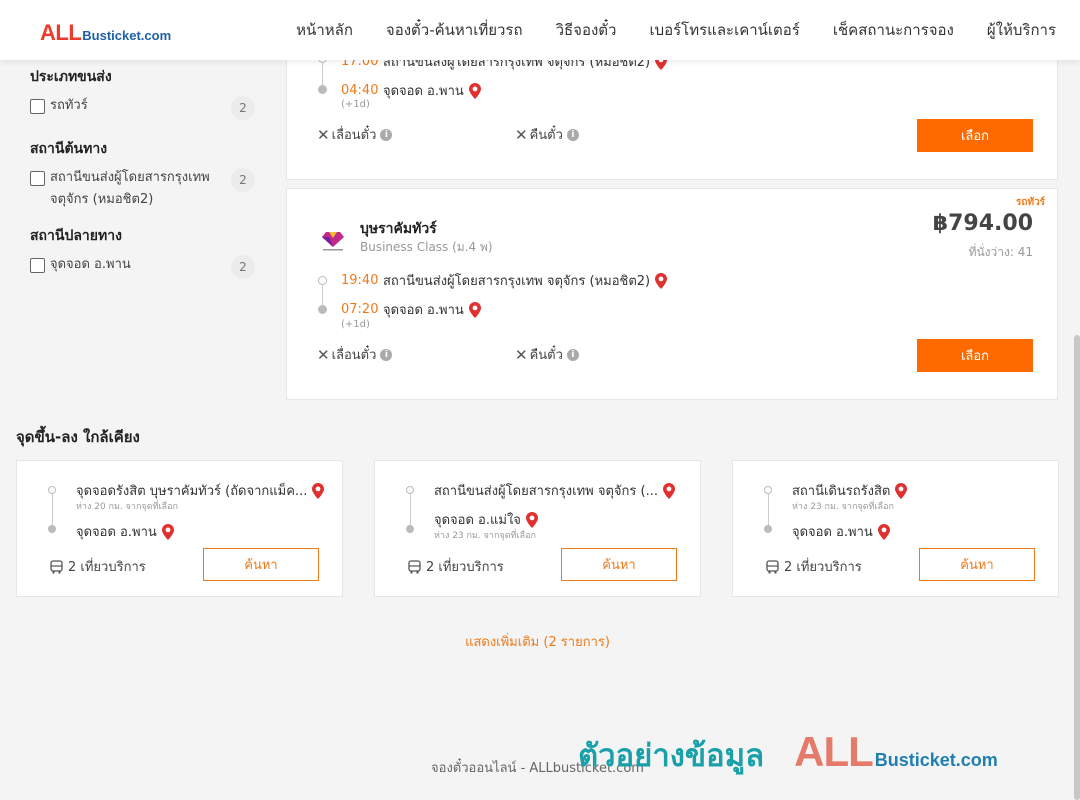 The image size is (1080, 800). I want to click on refund-policy: ✕ คืนตั๋ว i, so click(547, 354).